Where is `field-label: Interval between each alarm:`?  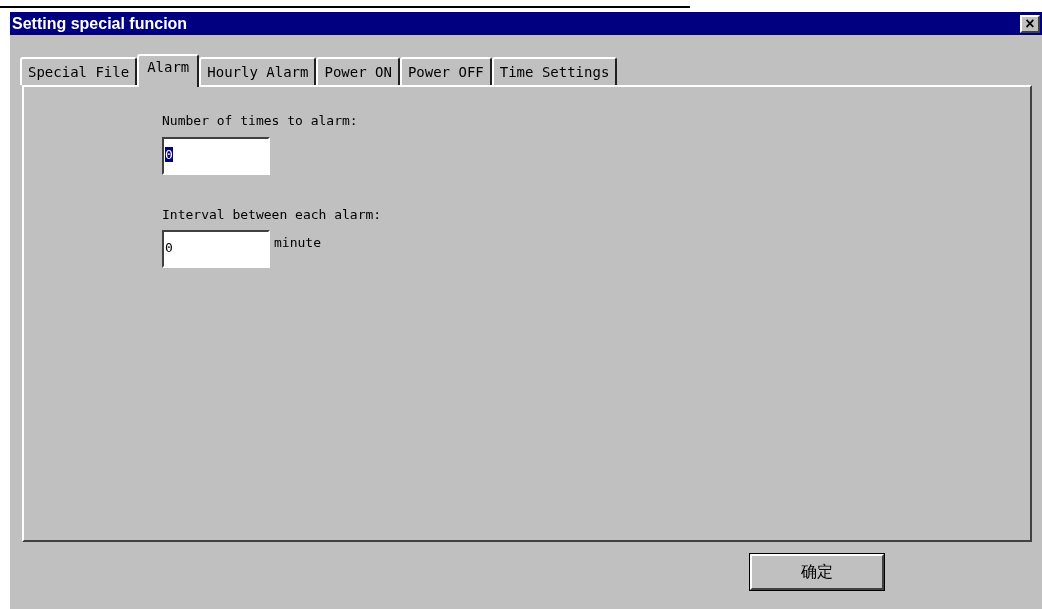 field-label: Interval between each alarm: is located at coordinates (272, 214).